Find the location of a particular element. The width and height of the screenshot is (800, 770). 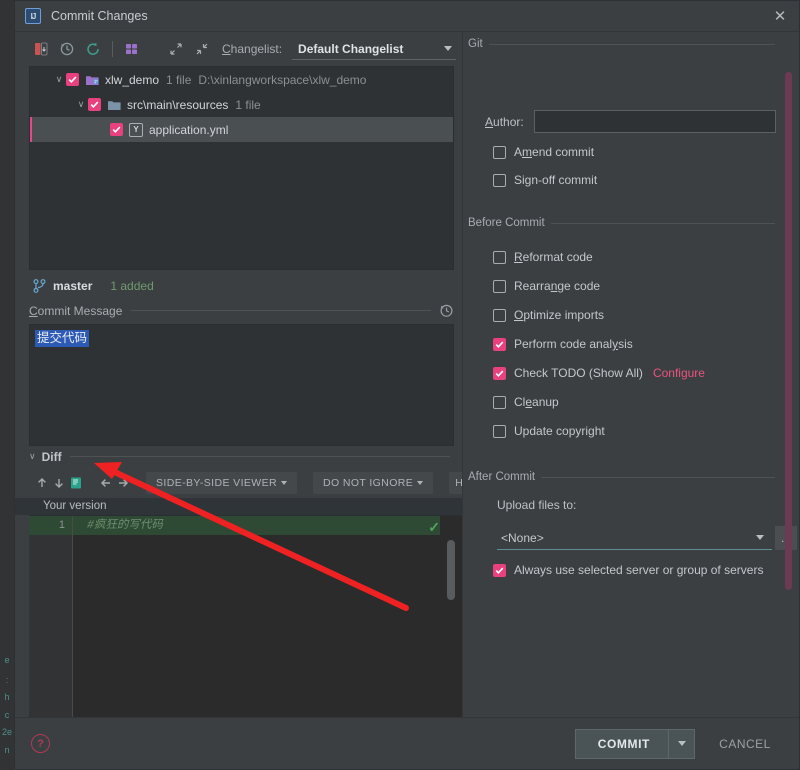

amend-commit-checkbox: Amend commit is located at coordinates (543, 152).